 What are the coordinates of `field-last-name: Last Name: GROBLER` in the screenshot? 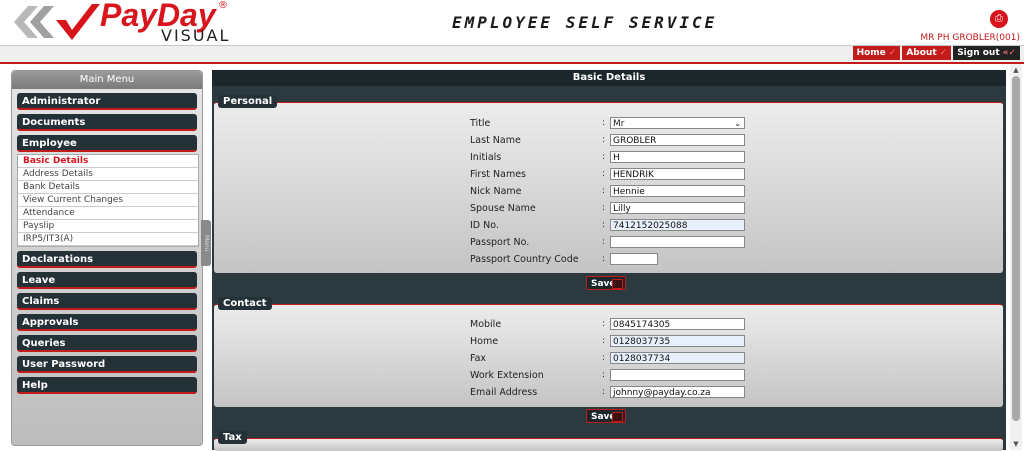 It's located at (607, 140).